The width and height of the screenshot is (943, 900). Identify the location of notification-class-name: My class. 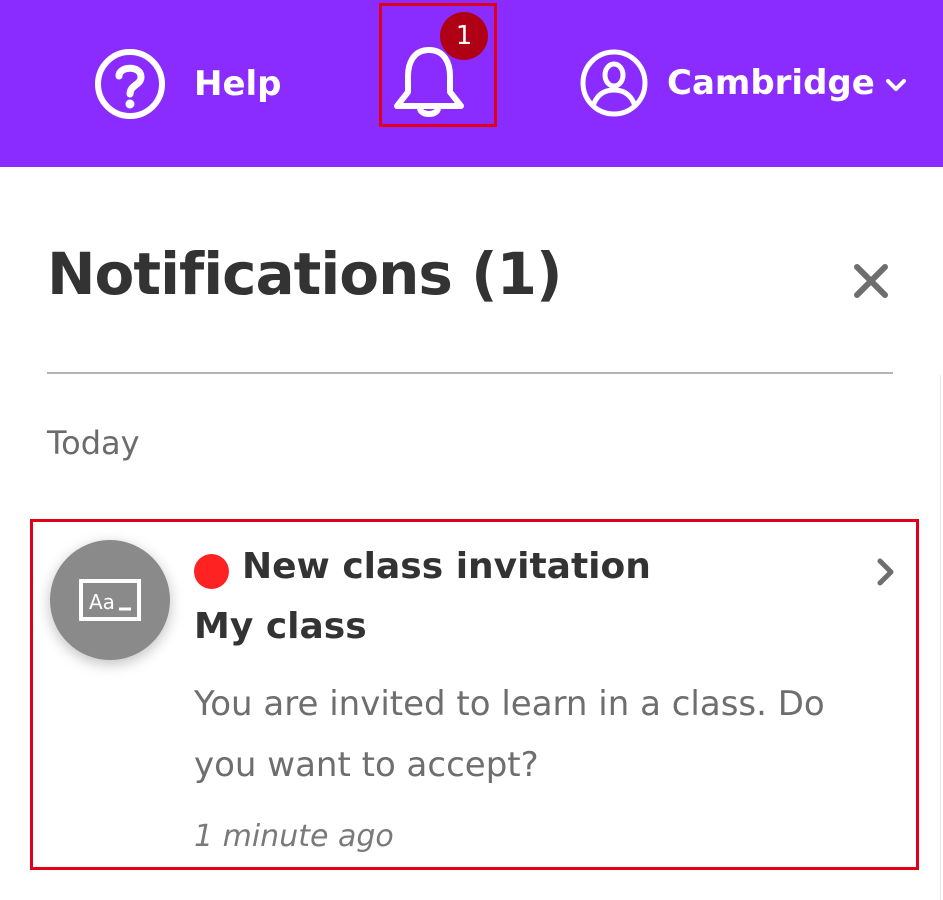
(280, 626).